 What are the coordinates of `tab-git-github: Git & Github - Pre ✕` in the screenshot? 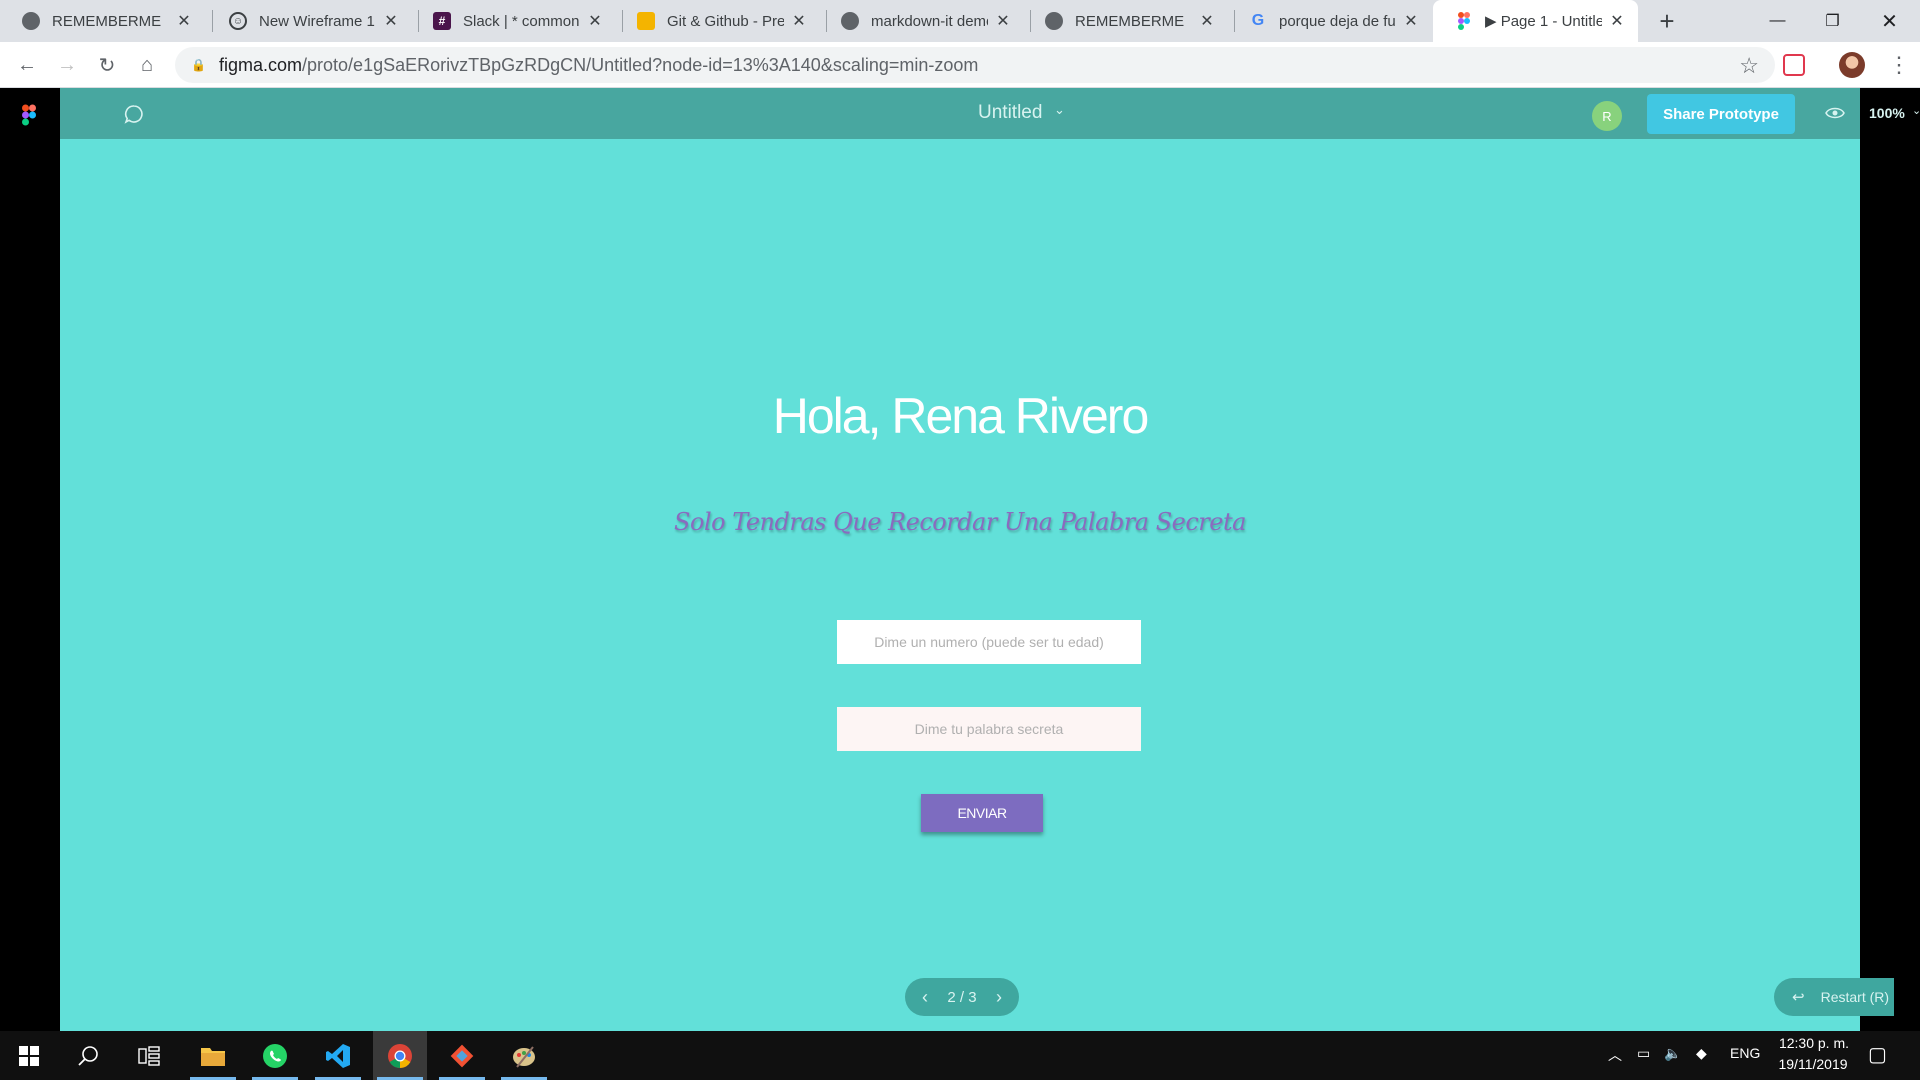 It's located at (717, 21).